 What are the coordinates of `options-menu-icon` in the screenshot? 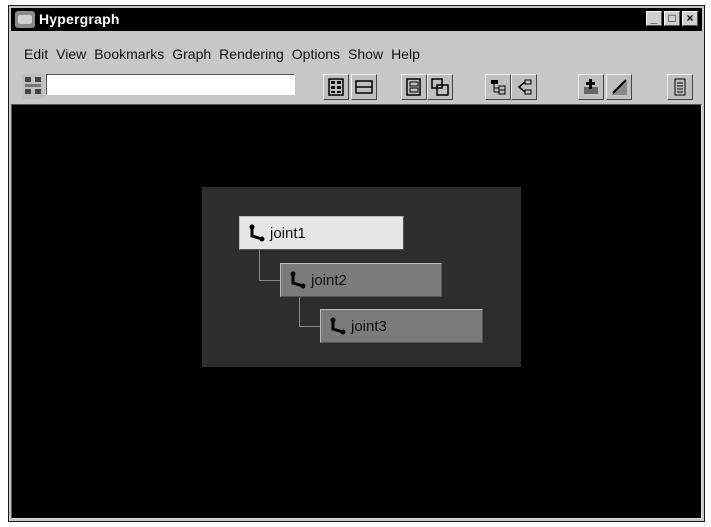 It's located at (680, 87).